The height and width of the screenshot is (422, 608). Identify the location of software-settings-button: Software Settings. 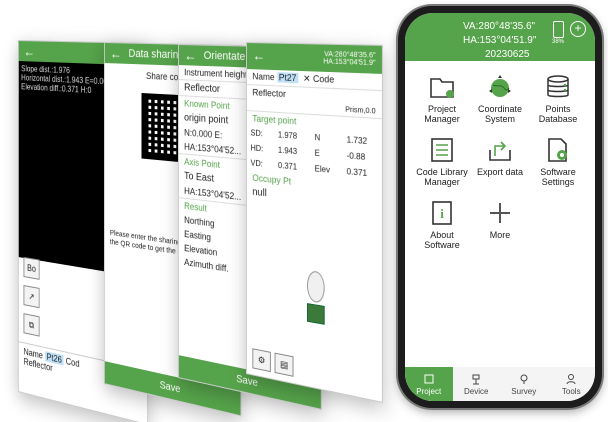
(558, 161).